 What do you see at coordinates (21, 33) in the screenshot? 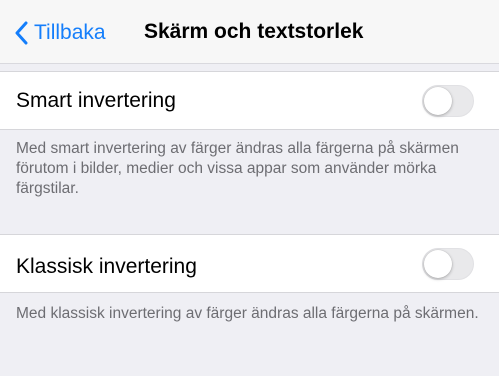
I see `chevron-left-icon` at bounding box center [21, 33].